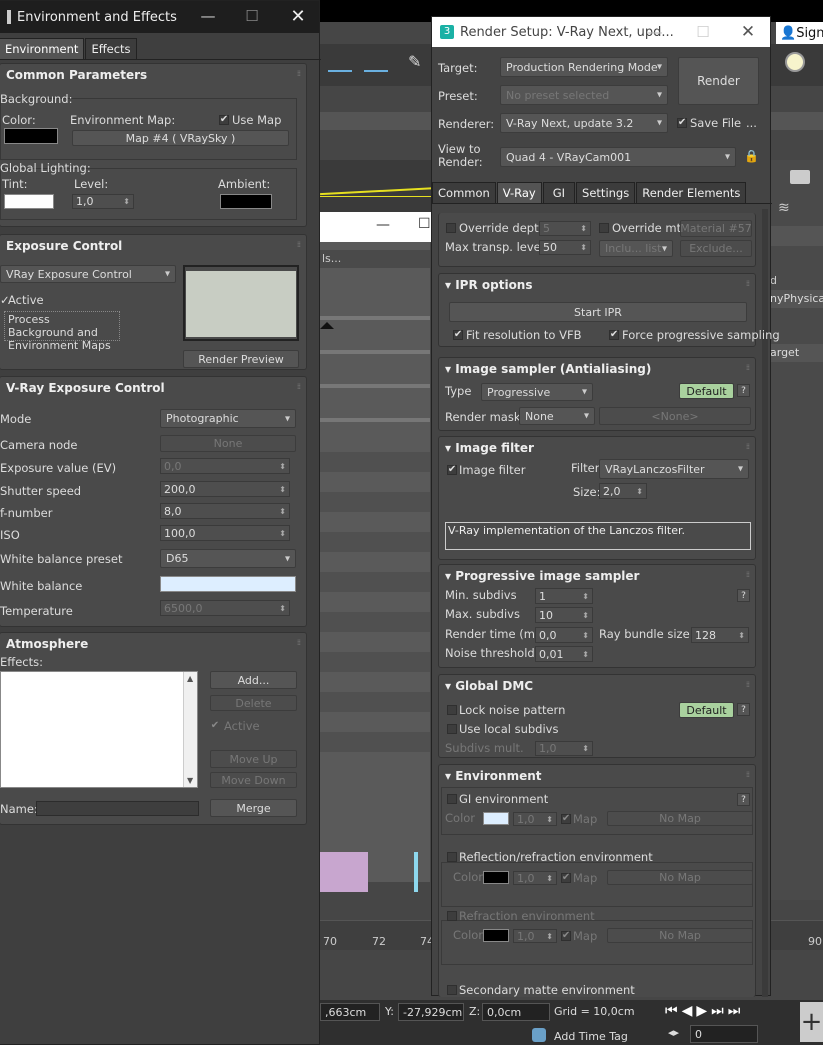  I want to click on time-cursor, so click(416, 872).